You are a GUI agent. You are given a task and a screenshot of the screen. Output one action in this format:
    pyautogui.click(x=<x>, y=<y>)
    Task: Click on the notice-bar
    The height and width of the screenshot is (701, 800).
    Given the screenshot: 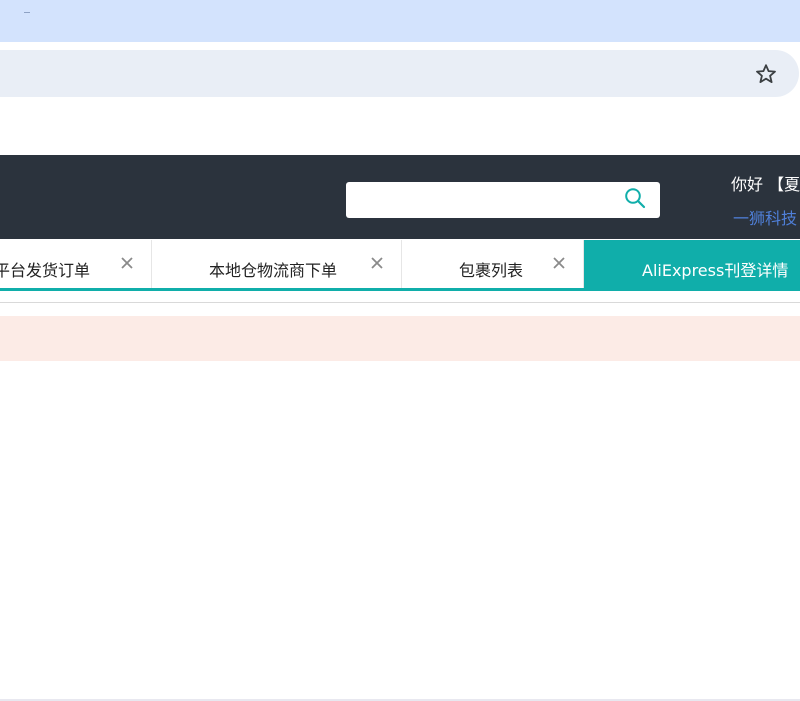 What is the action you would take?
    pyautogui.click(x=400, y=338)
    